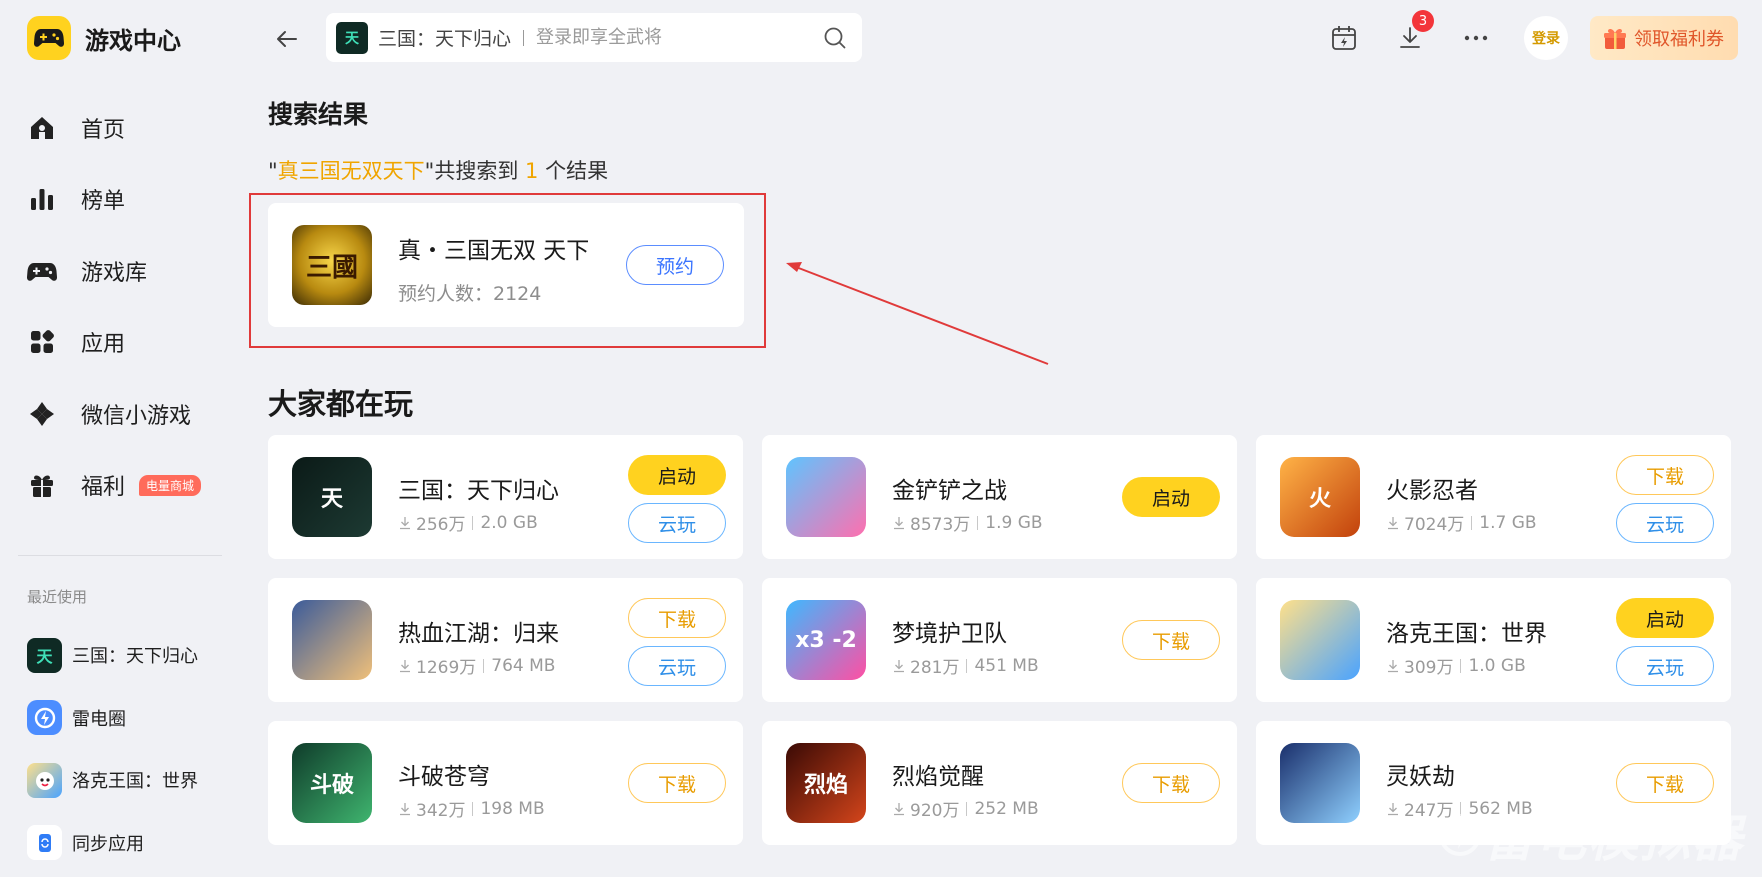 This screenshot has width=1762, height=877. I want to click on back-button, so click(287, 39).